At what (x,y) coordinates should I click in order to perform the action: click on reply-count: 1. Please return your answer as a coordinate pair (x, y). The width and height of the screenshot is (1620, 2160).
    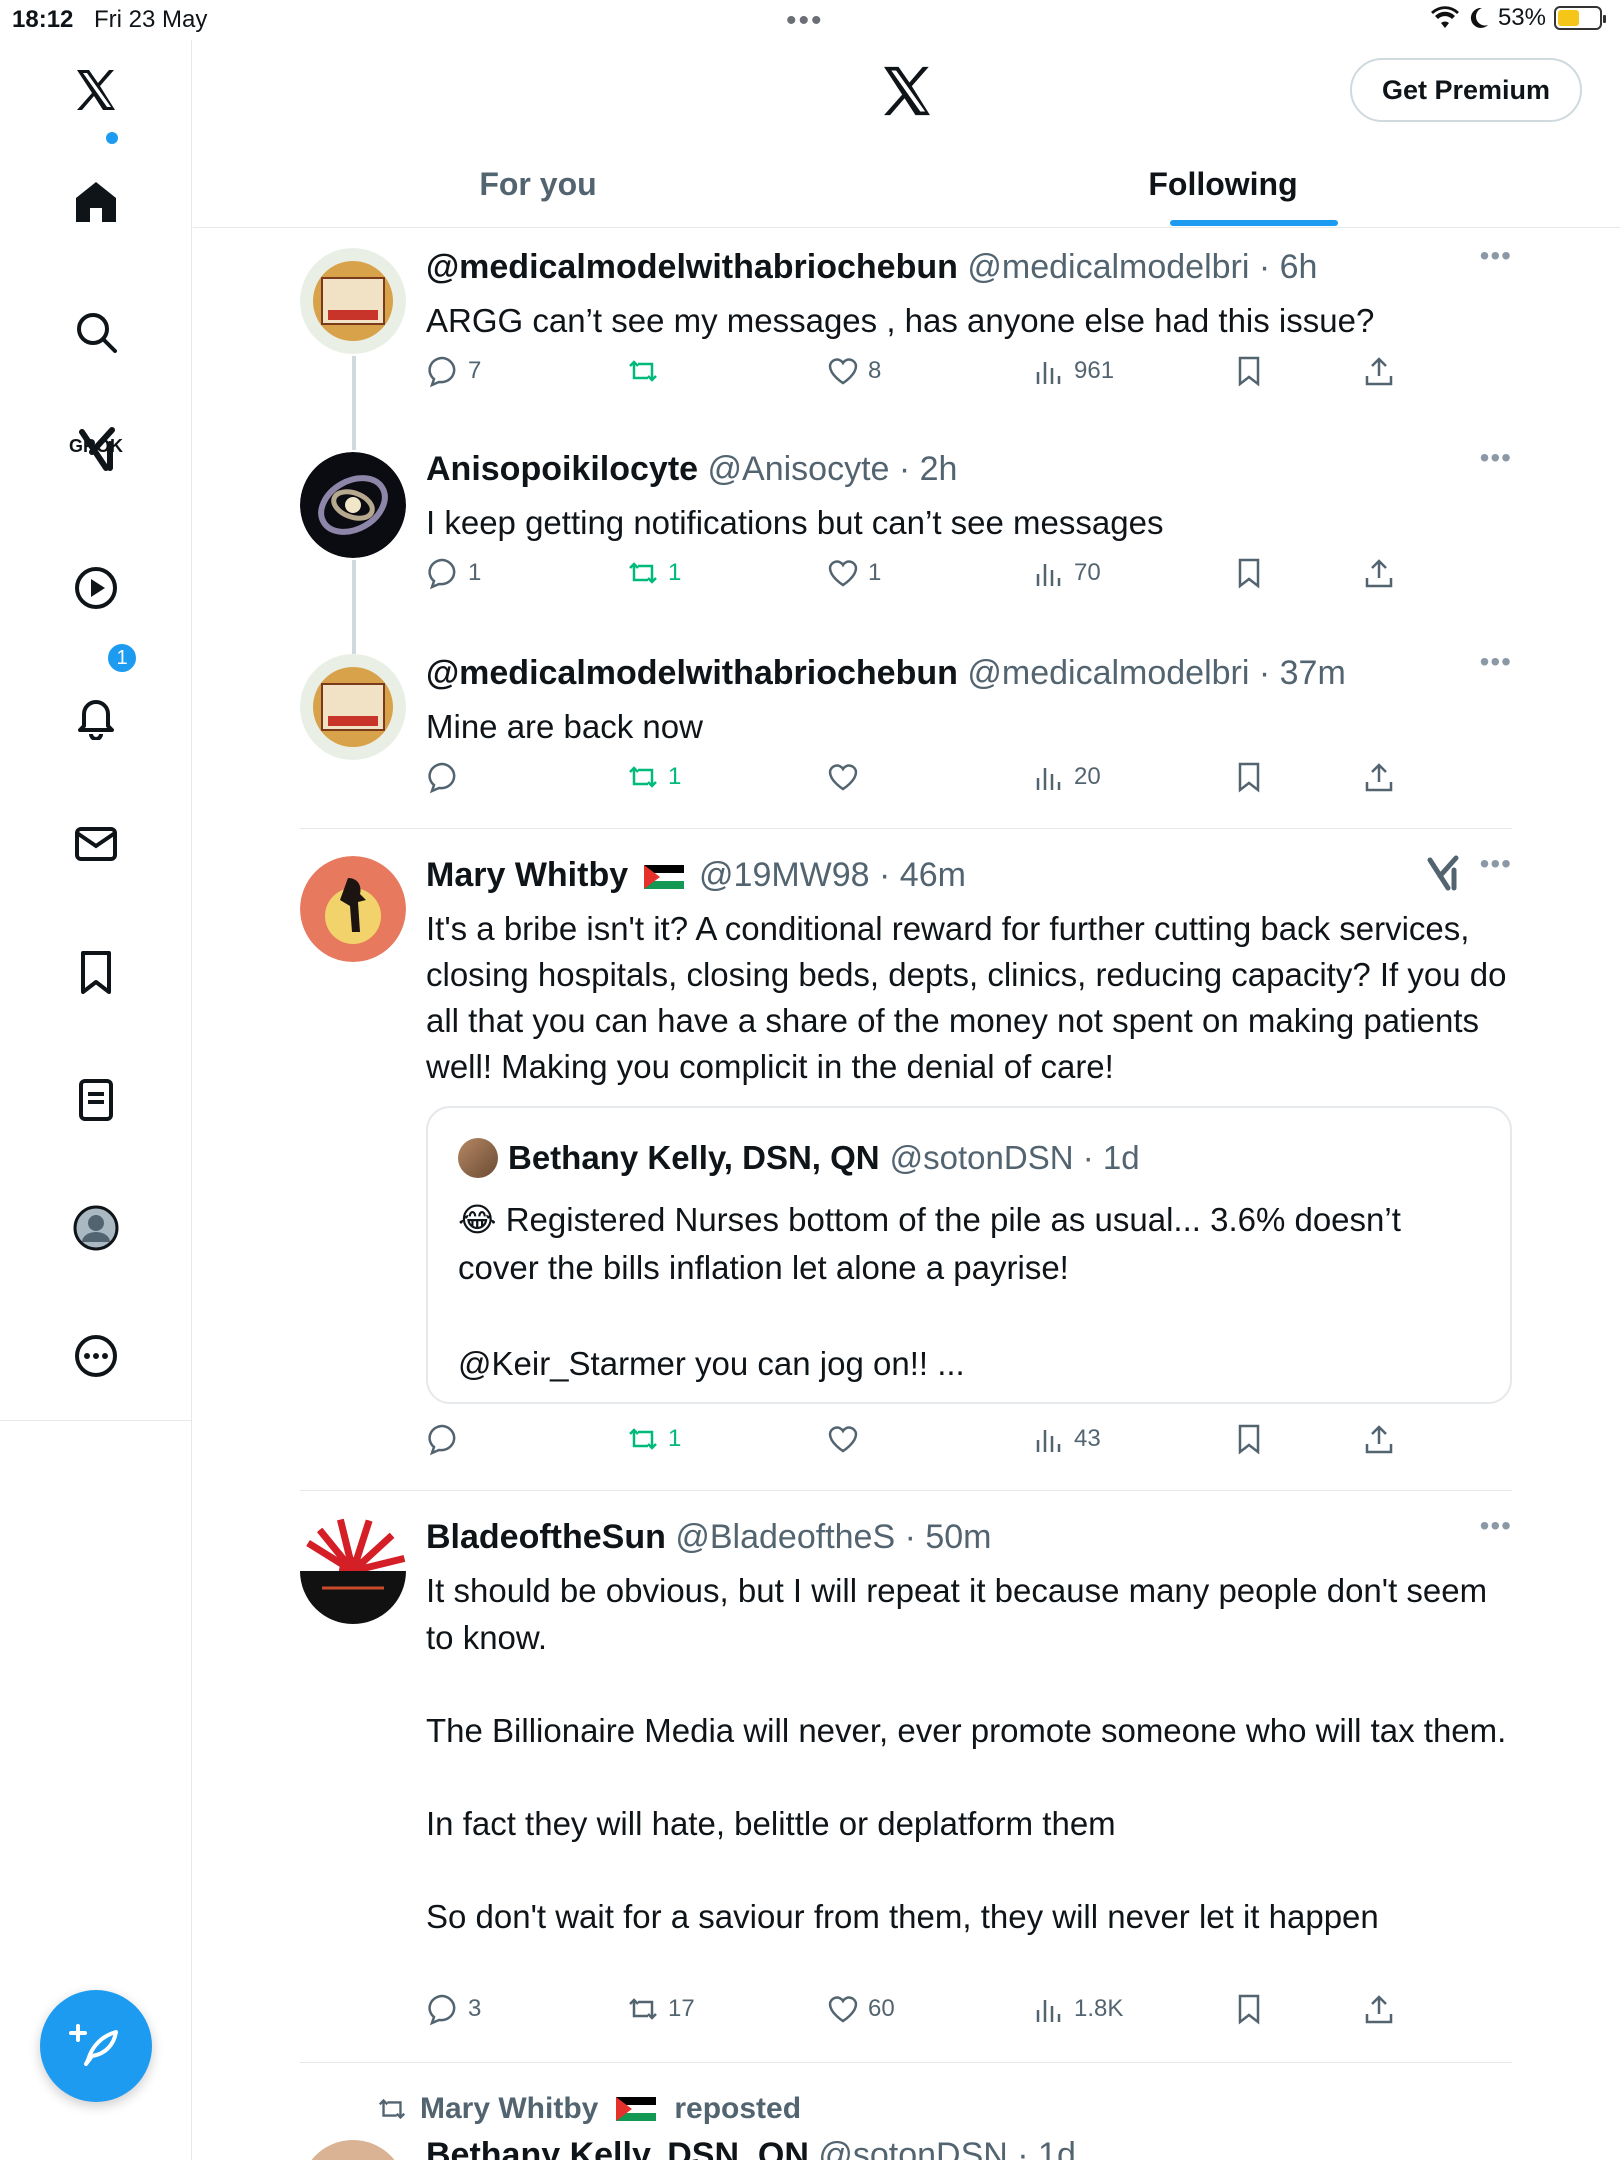
    Looking at the image, I should click on (475, 572).